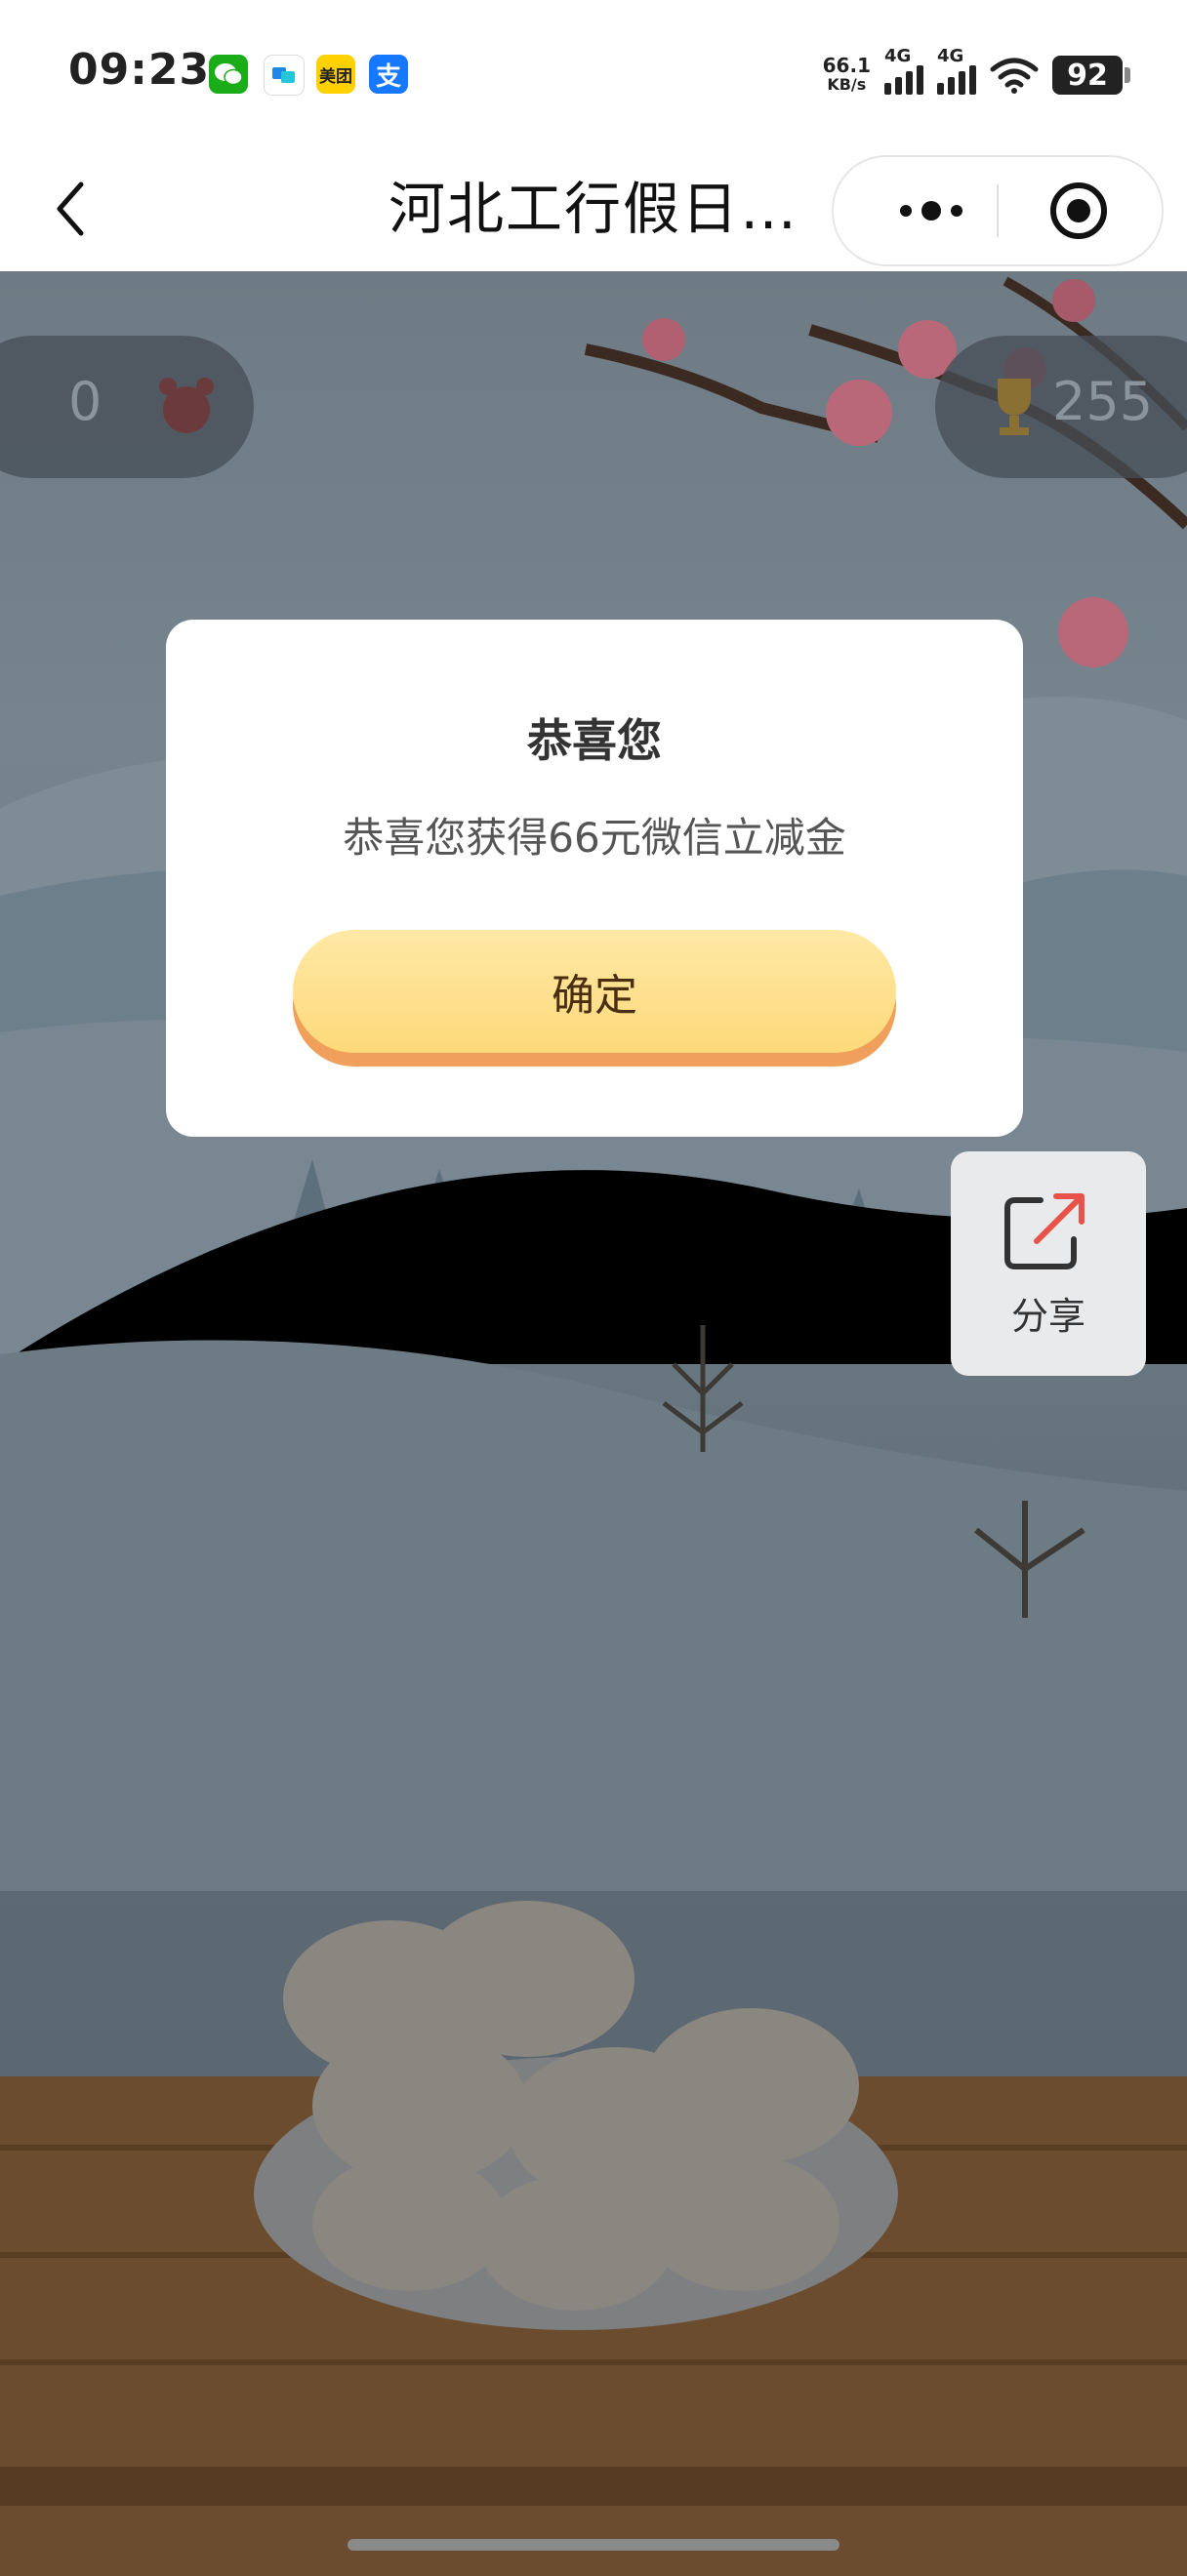 This screenshot has width=1187, height=2576. Describe the element at coordinates (594, 740) in the screenshot. I see `dialog-title: 恭喜您` at that location.